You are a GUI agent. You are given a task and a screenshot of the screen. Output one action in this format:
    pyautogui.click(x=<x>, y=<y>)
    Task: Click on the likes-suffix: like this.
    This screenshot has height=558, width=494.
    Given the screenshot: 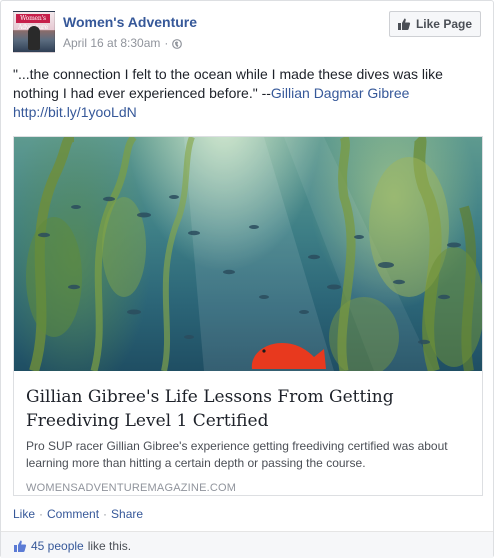 What is the action you would take?
    pyautogui.click(x=109, y=546)
    